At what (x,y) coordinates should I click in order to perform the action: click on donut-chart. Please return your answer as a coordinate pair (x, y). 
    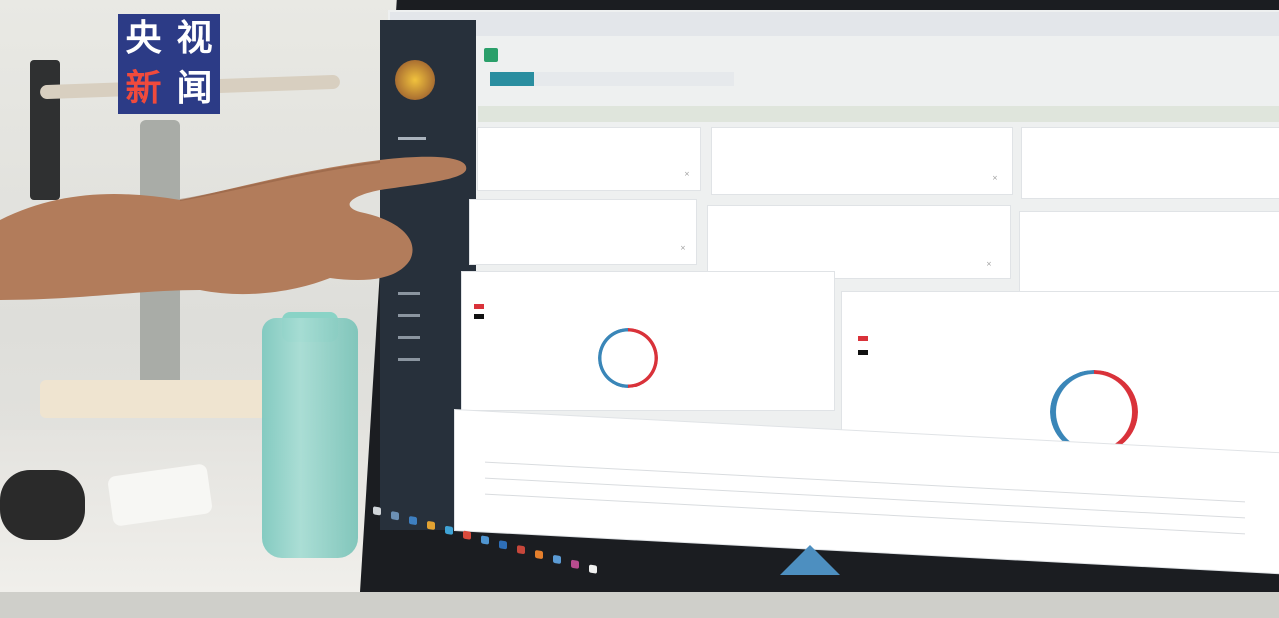
    Looking at the image, I should click on (628, 358).